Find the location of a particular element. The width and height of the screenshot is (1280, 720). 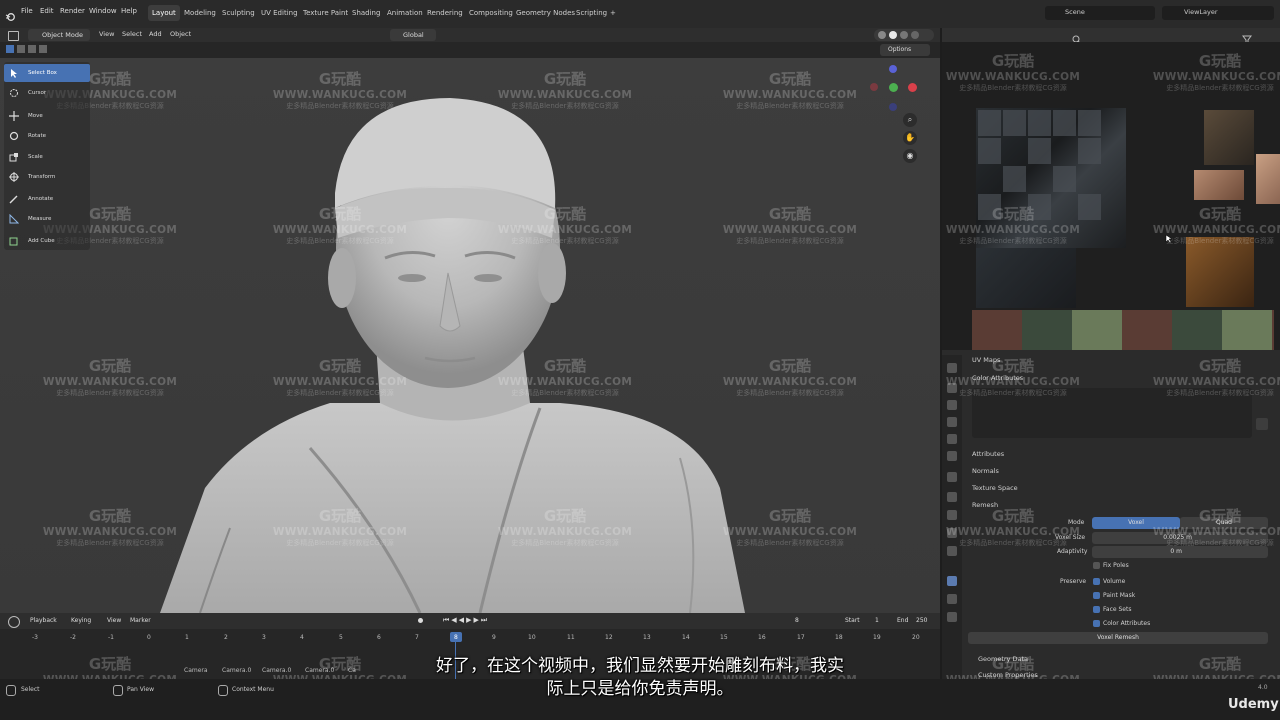

viewport-menu-add: Add is located at coordinates (155, 34).